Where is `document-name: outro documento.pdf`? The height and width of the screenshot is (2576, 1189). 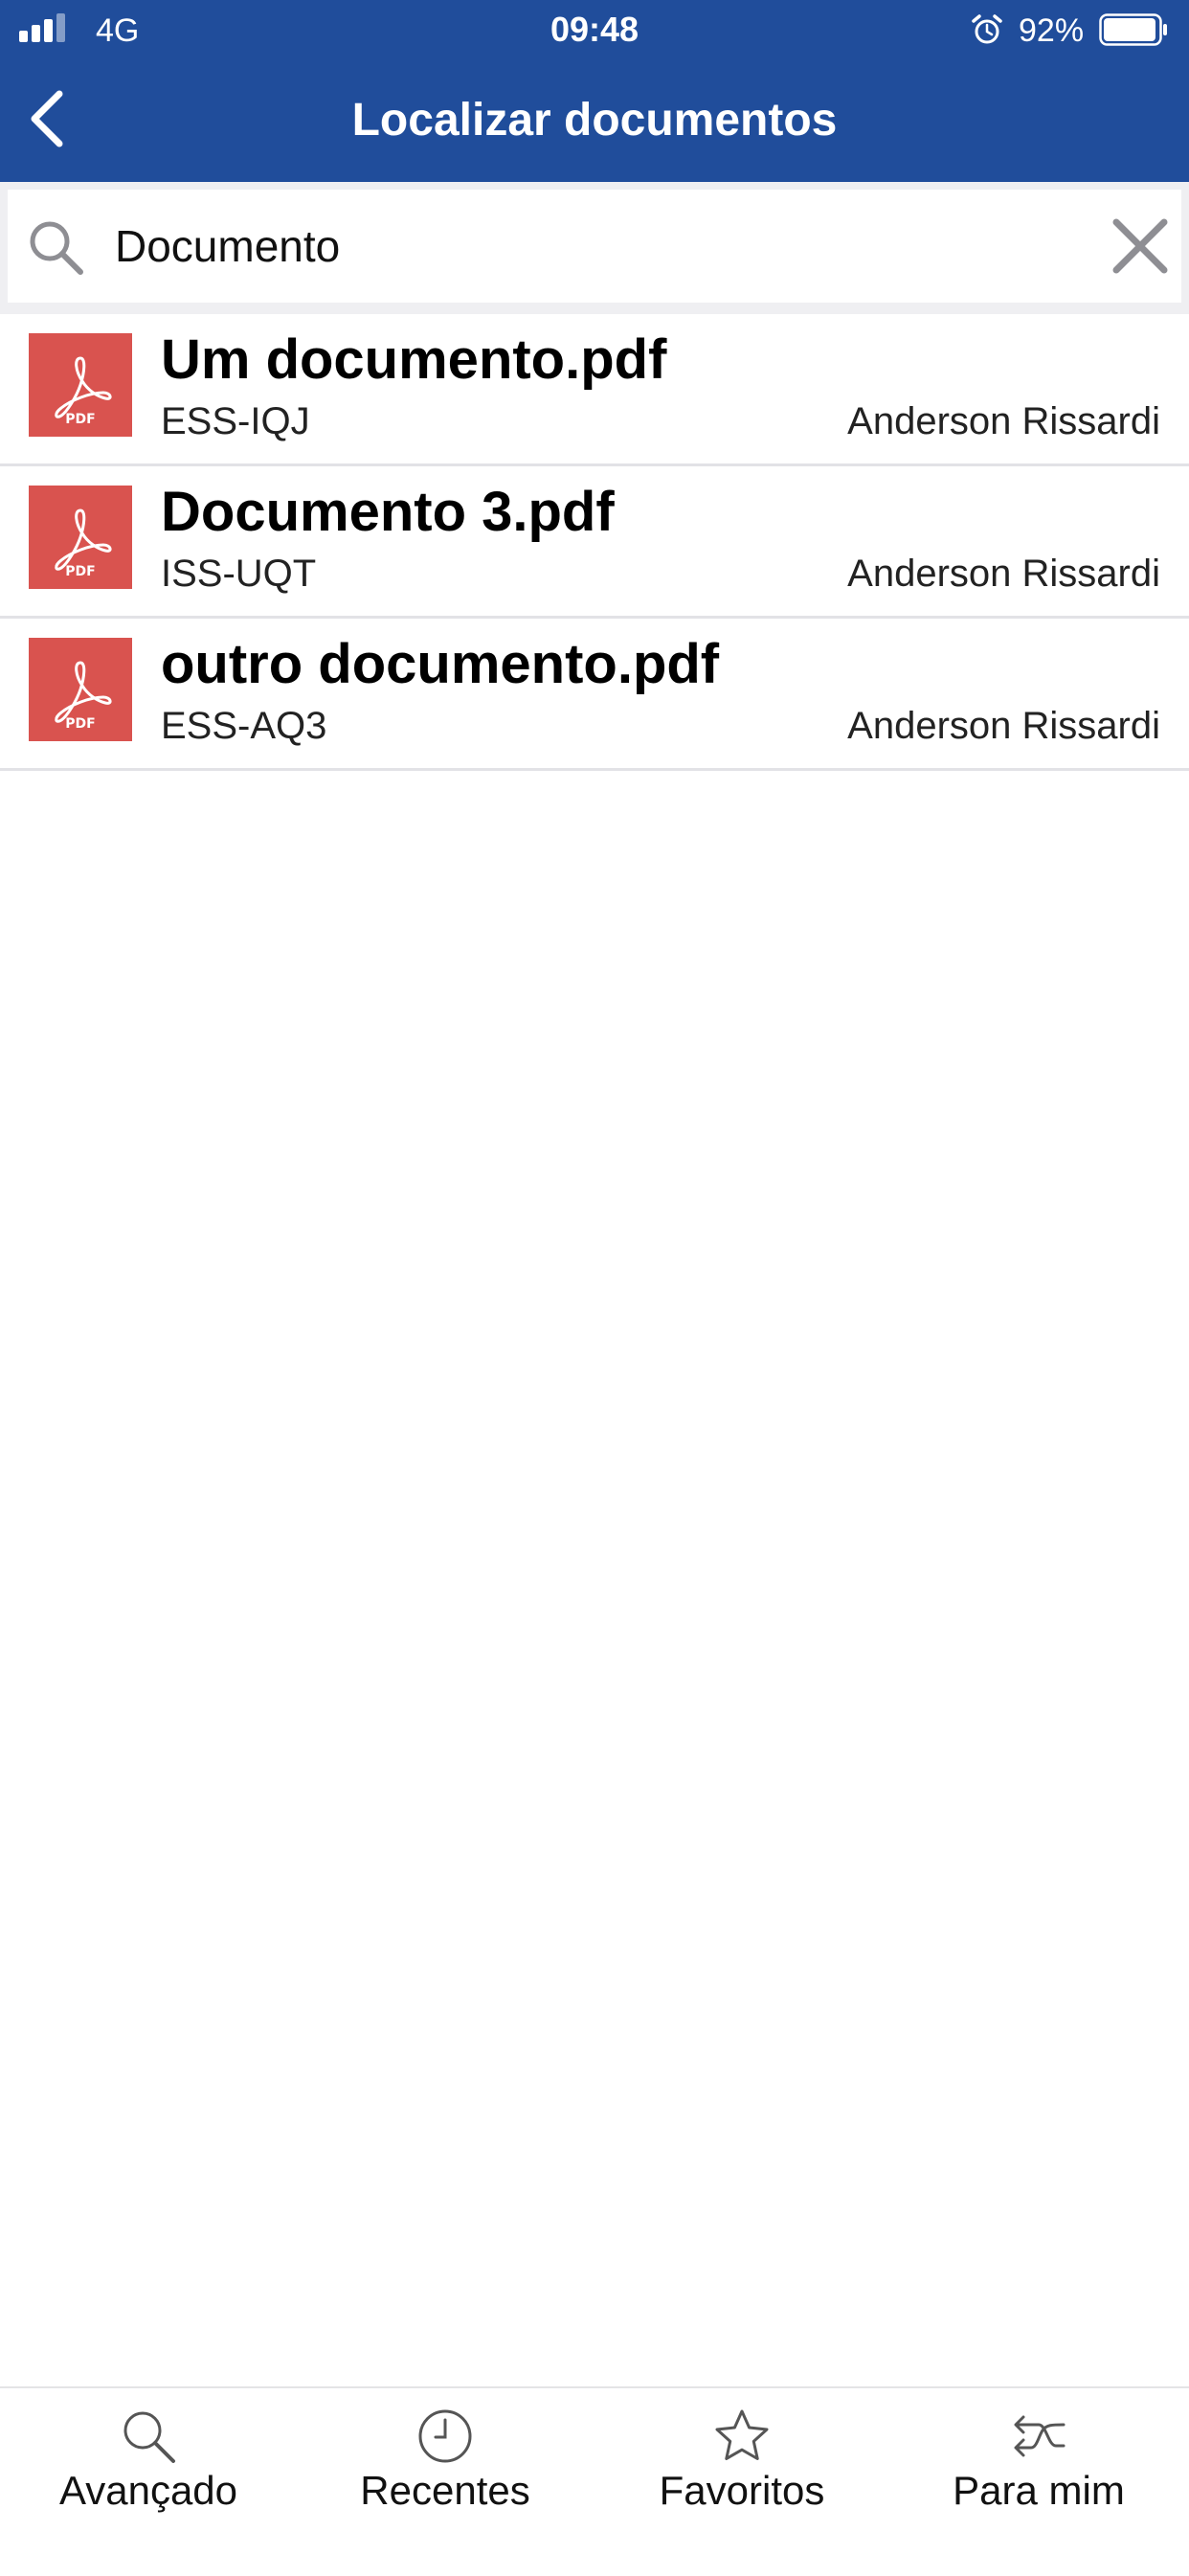
document-name: outro documento.pdf is located at coordinates (440, 664).